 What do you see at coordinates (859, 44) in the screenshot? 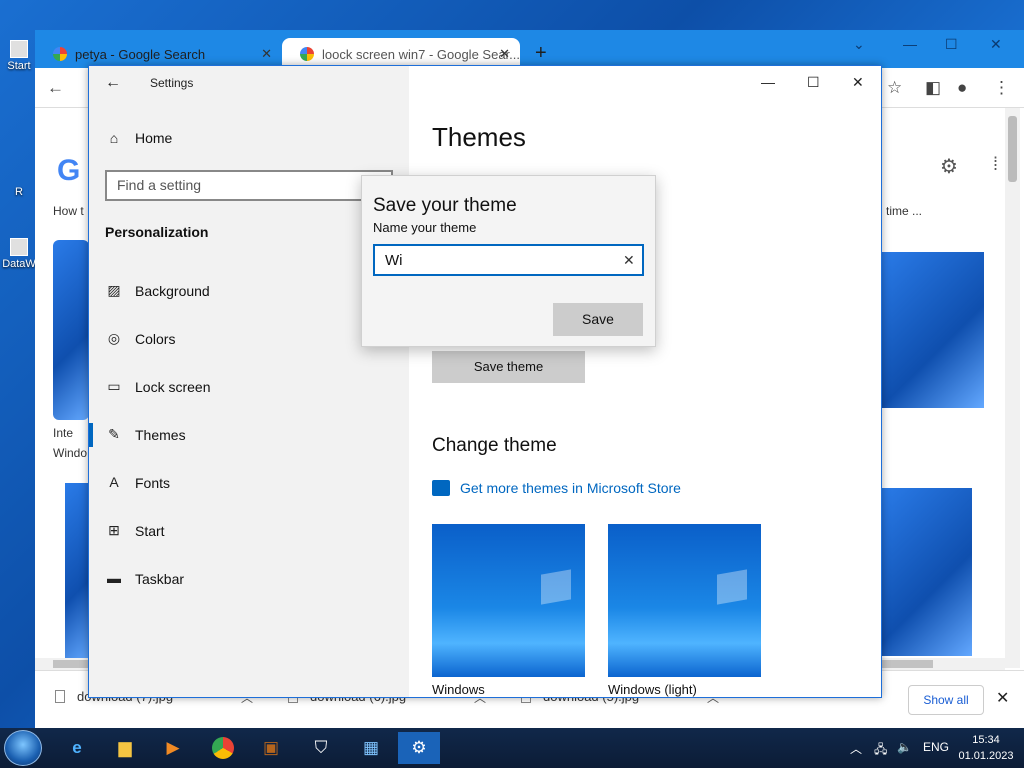
I see `chevron-down-icon: ⌄` at bounding box center [859, 44].